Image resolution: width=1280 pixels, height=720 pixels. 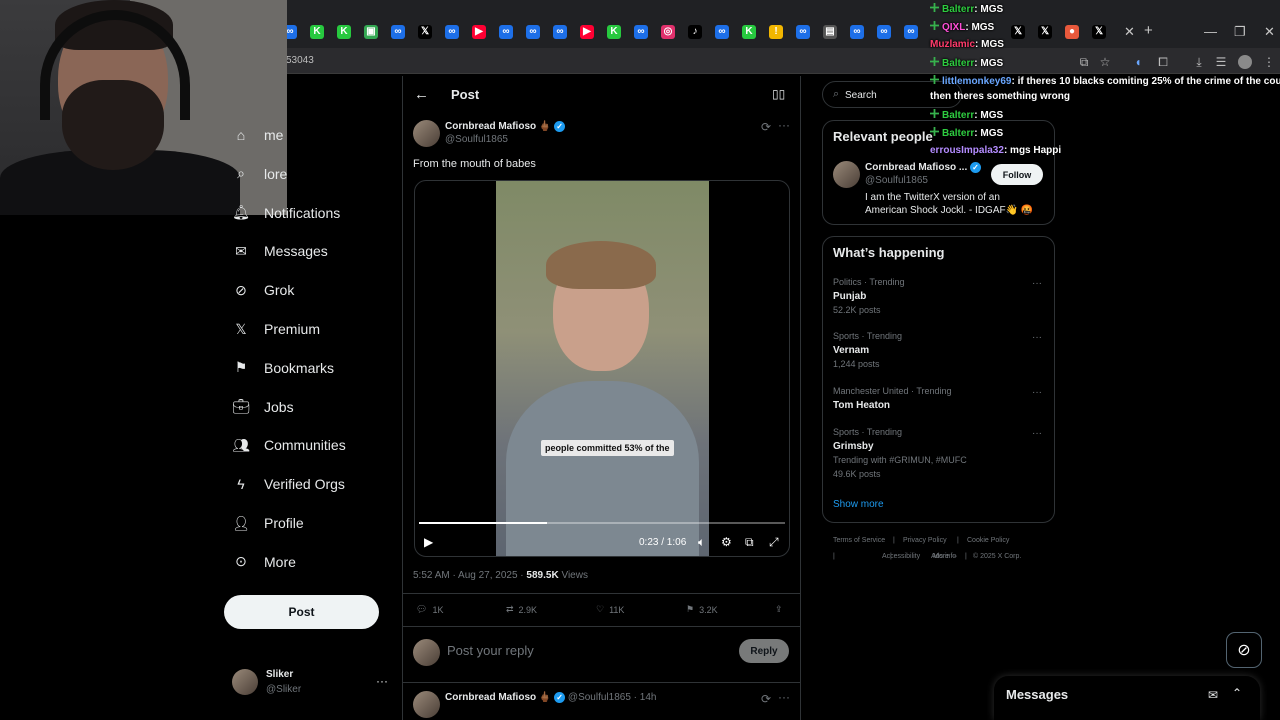 What do you see at coordinates (1199, 62) in the screenshot?
I see `download-icon: ⤓` at bounding box center [1199, 62].